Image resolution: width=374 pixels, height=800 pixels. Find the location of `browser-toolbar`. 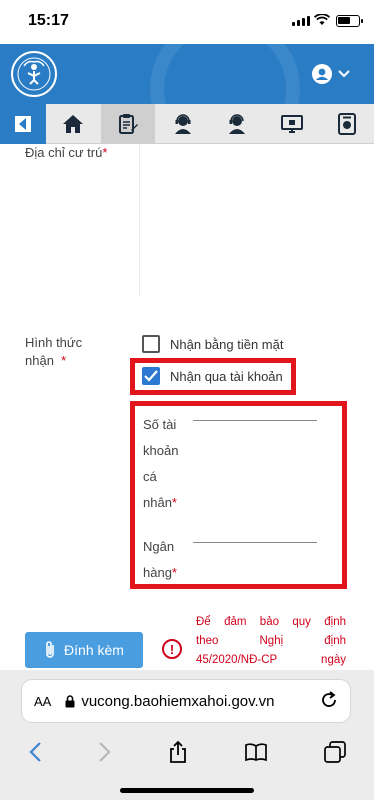

browser-toolbar is located at coordinates (187, 752).